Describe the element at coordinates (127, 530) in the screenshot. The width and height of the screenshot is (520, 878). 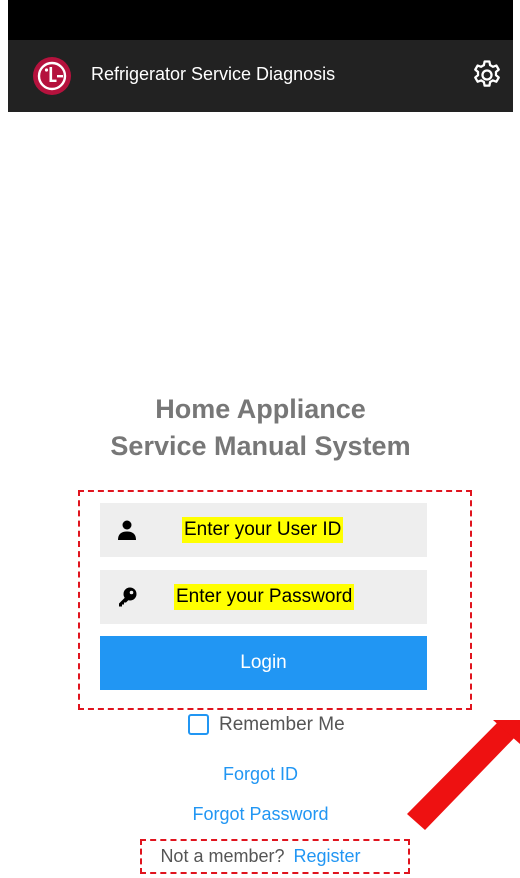
I see `person-icon` at that location.